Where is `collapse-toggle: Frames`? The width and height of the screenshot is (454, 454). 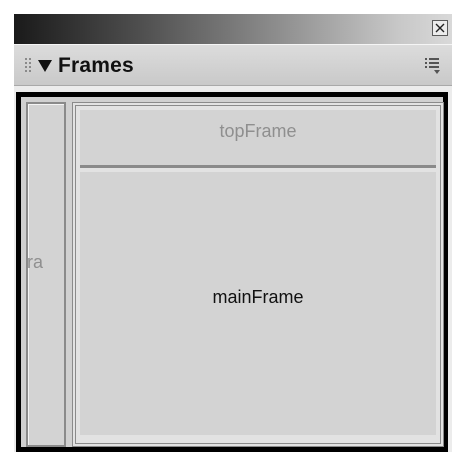 collapse-toggle: Frames is located at coordinates (86, 66).